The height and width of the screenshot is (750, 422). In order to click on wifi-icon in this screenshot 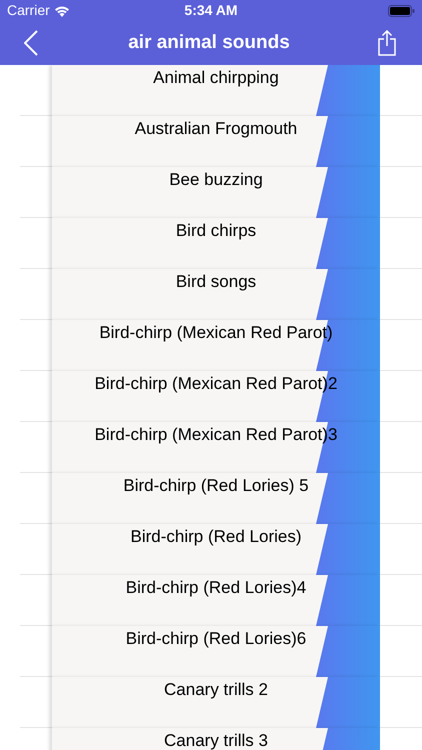, I will do `click(62, 10)`.